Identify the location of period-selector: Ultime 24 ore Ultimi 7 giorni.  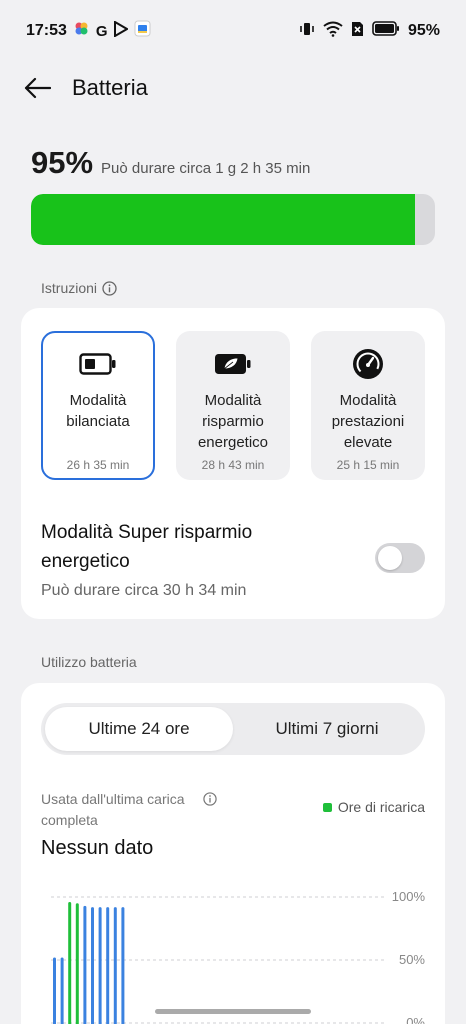
(233, 729).